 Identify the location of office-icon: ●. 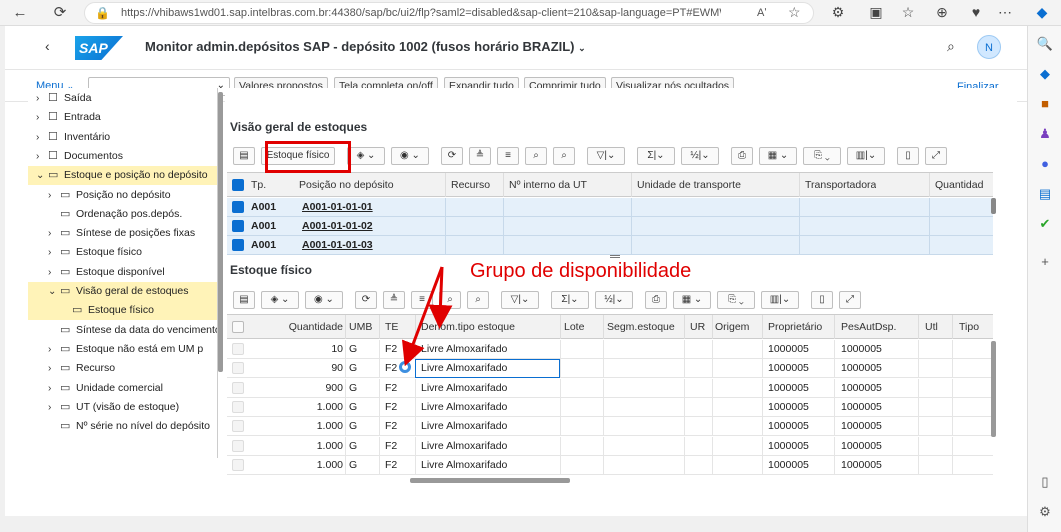
(1045, 164).